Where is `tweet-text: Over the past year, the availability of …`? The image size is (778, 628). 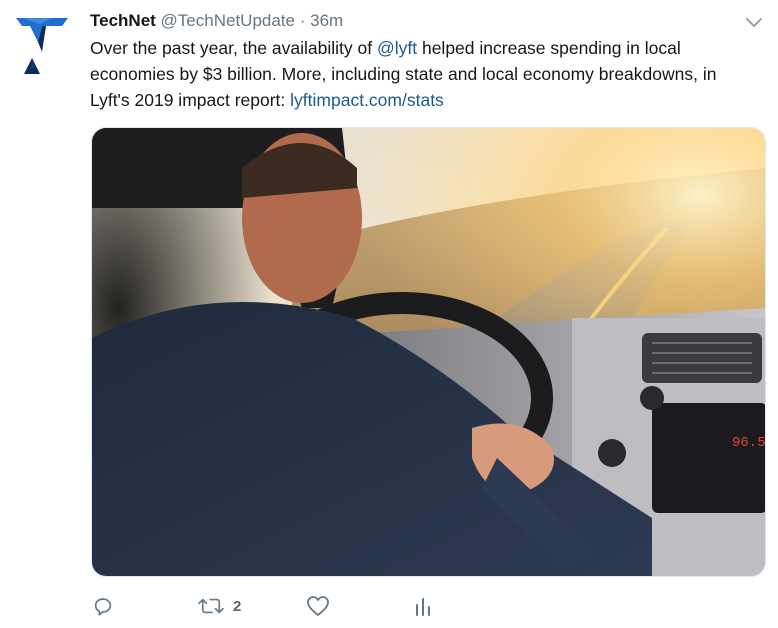 tweet-text: Over the past year, the availability of … is located at coordinates (425, 74).